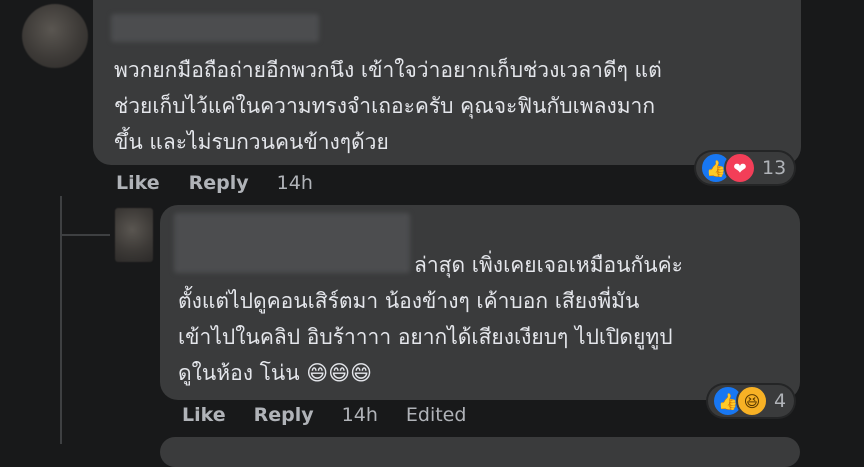  What do you see at coordinates (548, 265) in the screenshot?
I see `comment-text-first-line: ล่าสุด เพิ่งเคยเจอเหมือนกันค่ะ` at bounding box center [548, 265].